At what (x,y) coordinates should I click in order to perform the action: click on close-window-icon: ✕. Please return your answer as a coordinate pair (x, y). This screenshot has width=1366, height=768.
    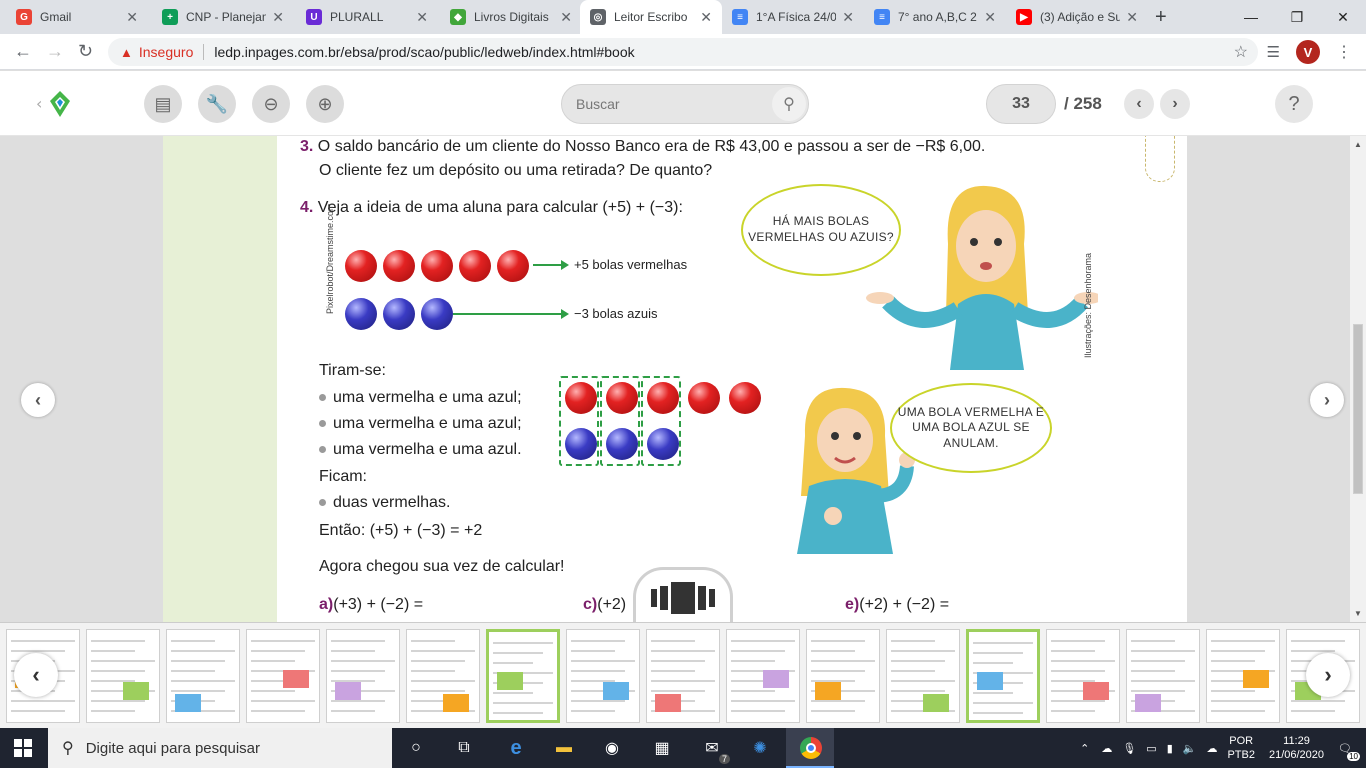
    Looking at the image, I should click on (1343, 17).